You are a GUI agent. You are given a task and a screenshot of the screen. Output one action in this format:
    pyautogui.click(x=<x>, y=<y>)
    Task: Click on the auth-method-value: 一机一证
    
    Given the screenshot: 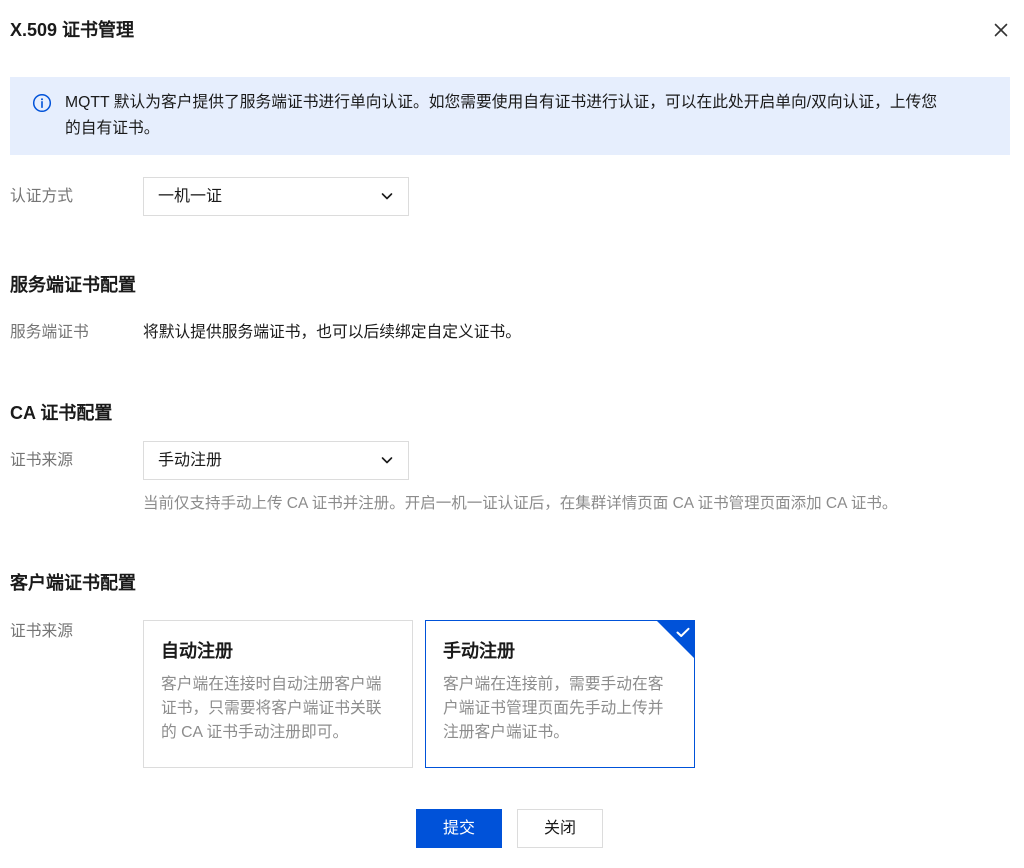 What is the action you would take?
    pyautogui.click(x=190, y=196)
    